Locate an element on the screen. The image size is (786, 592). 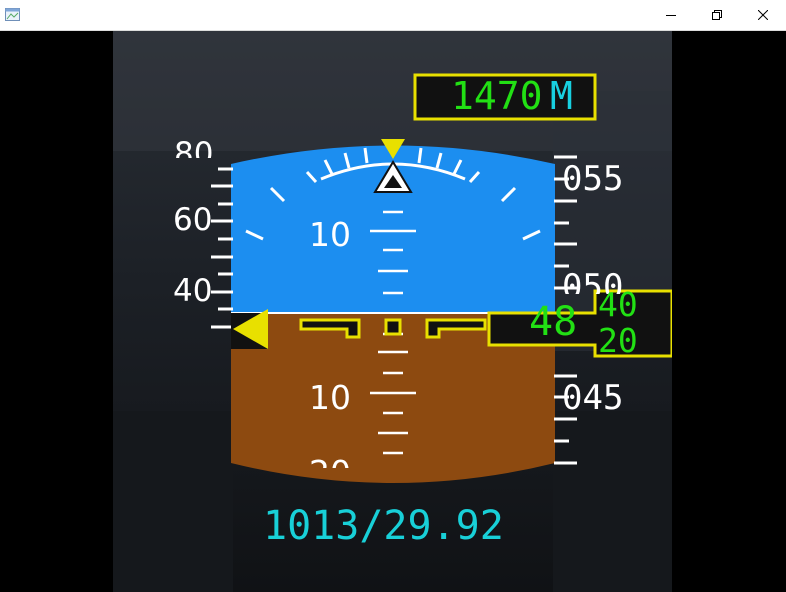
minimize-icon is located at coordinates (671, 15).